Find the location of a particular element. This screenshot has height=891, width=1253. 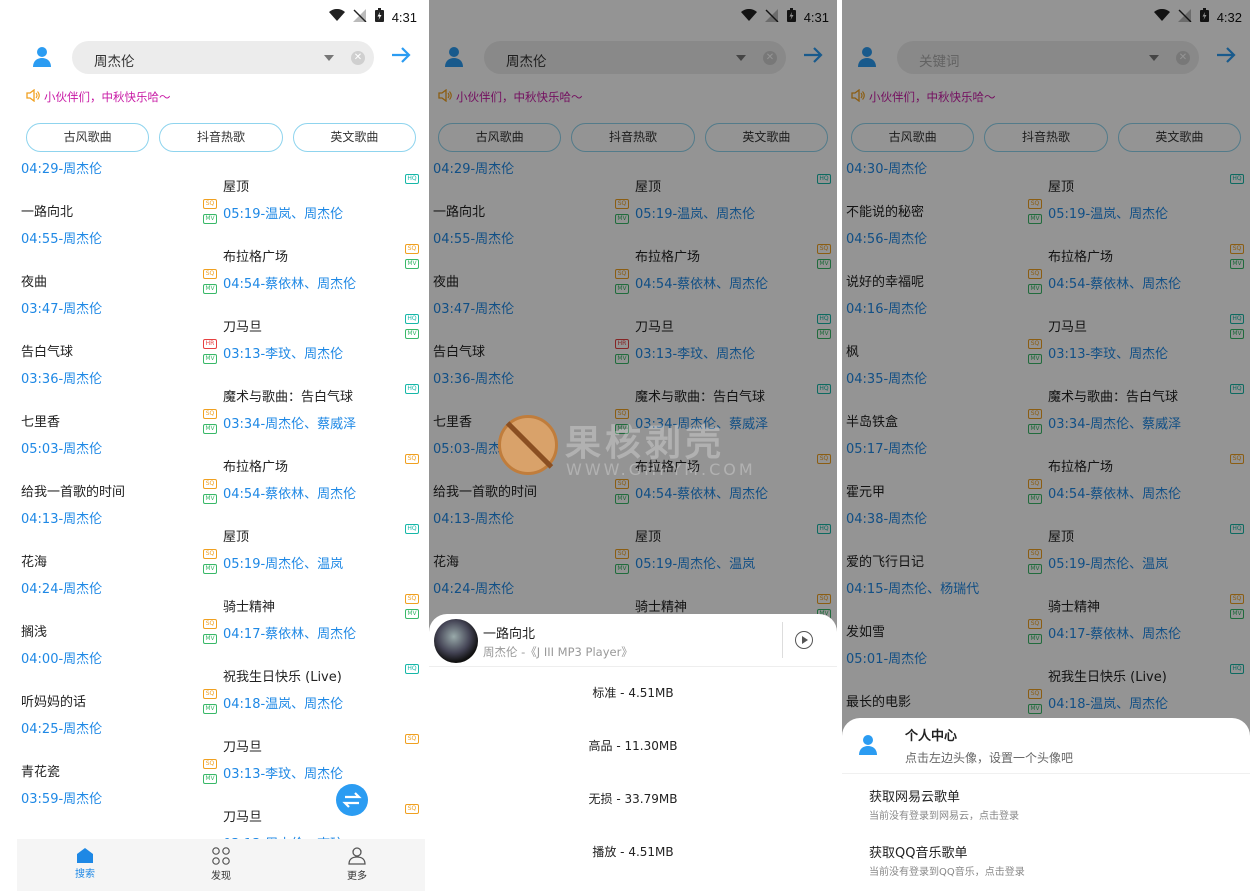

song-title: 祝我生日快乐 (Live) is located at coordinates (282, 677).